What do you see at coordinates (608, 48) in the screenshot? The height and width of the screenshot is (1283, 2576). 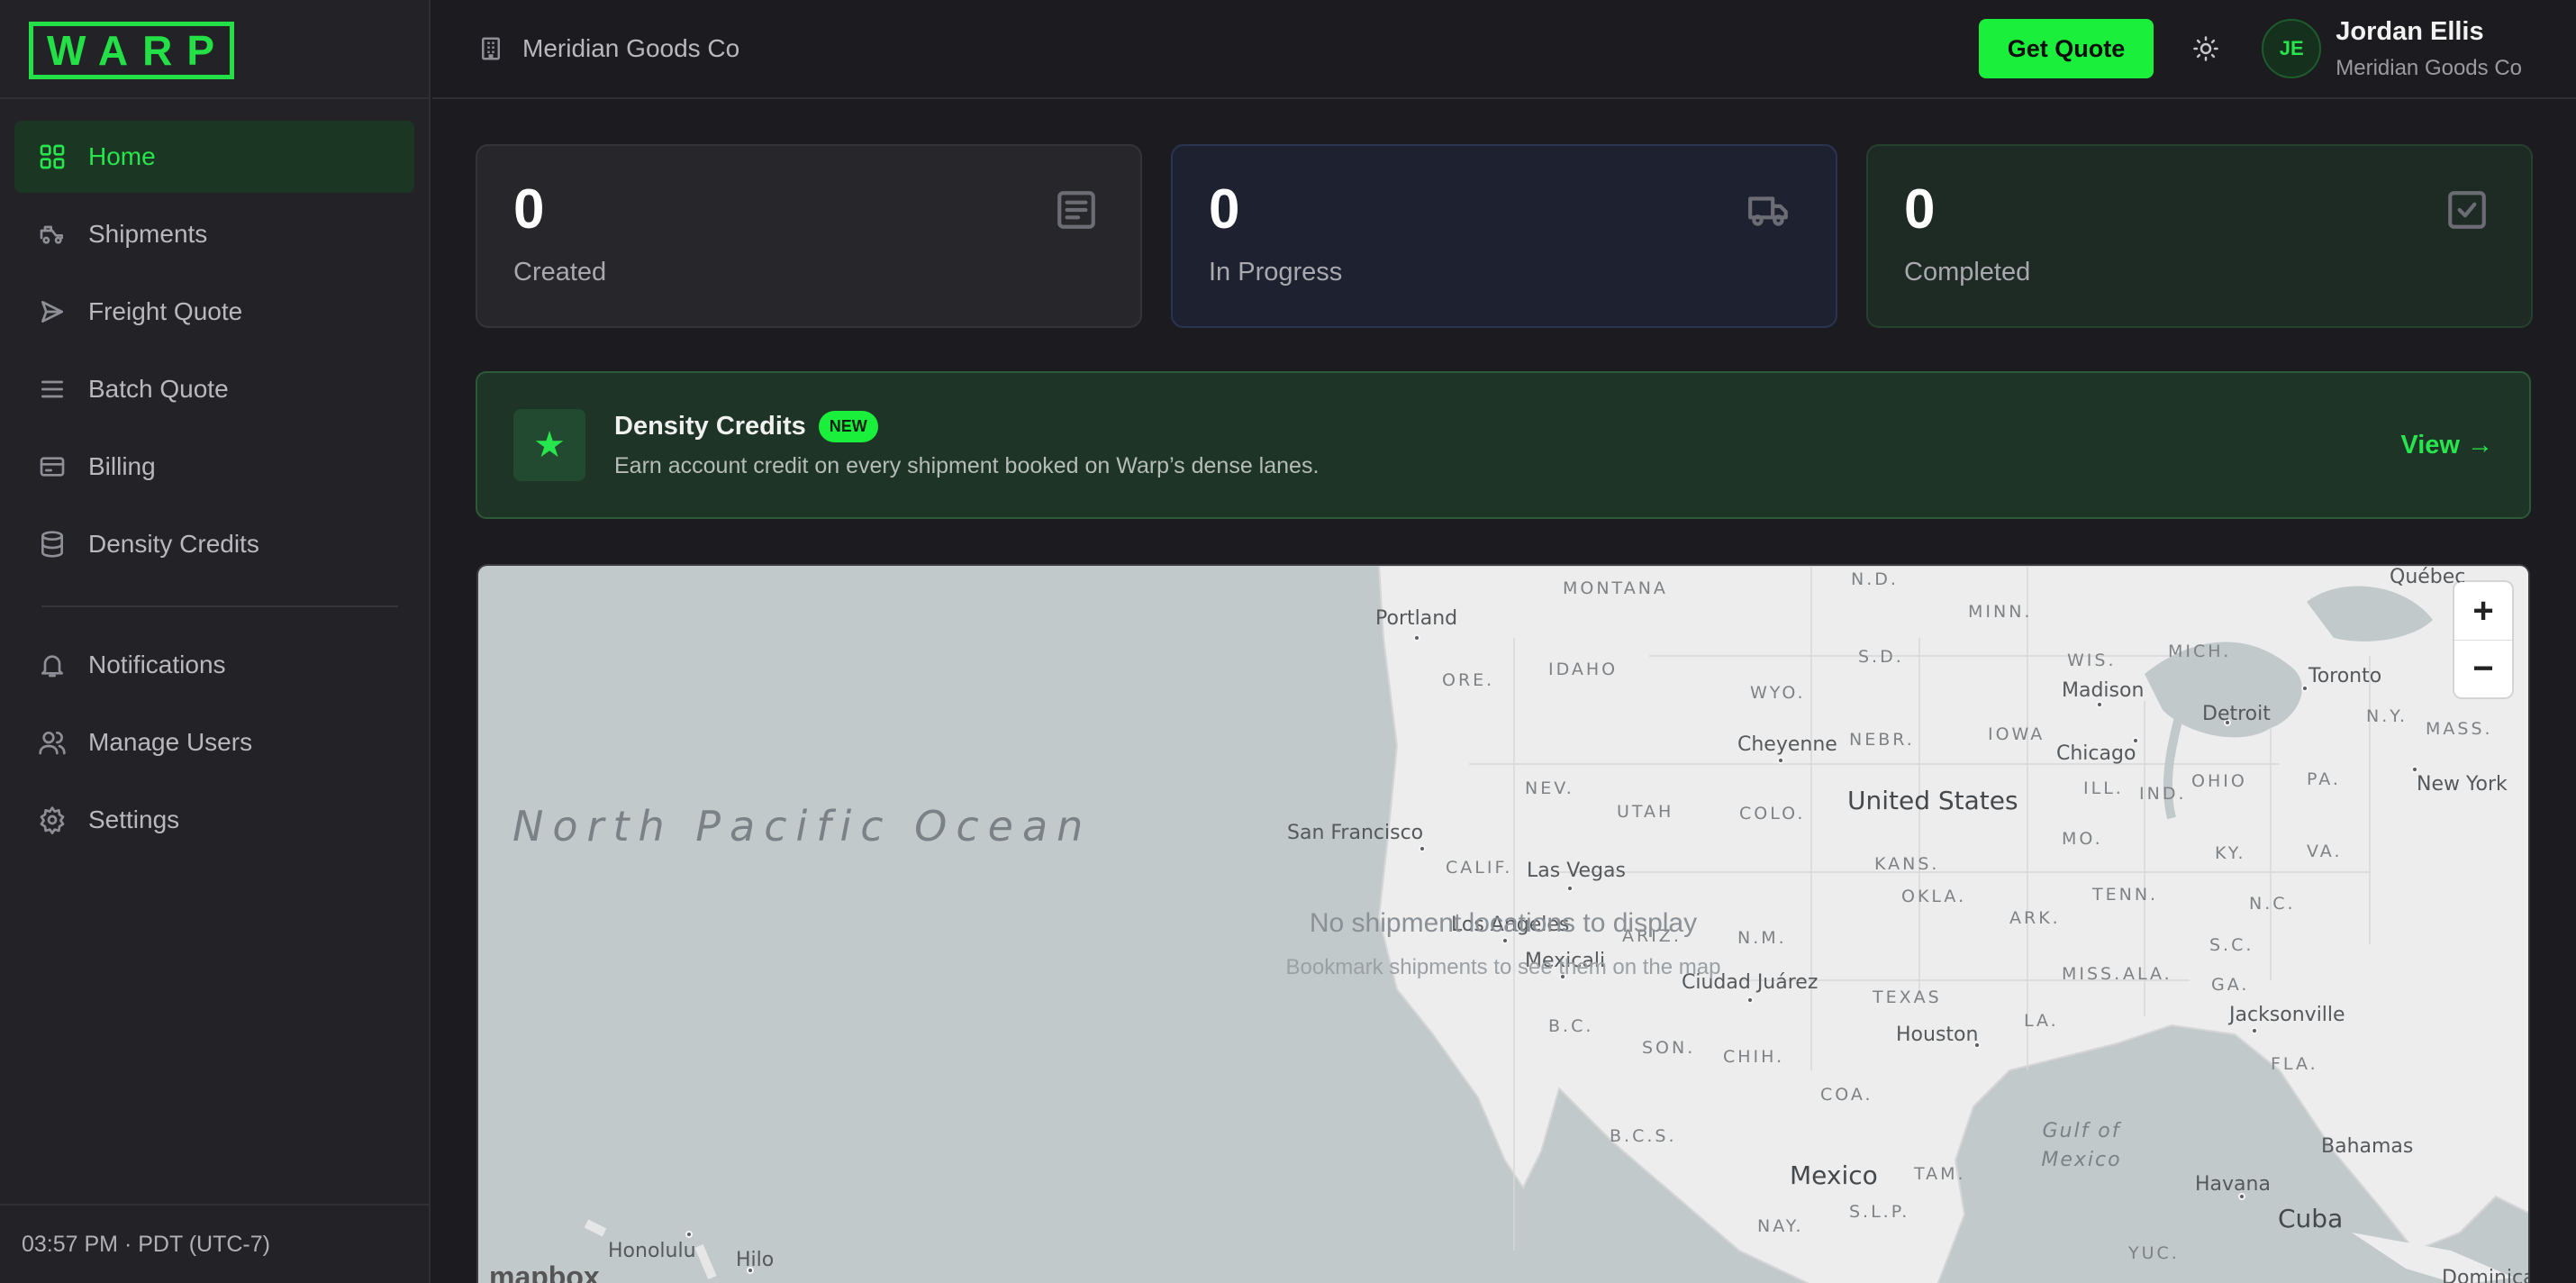 I see `org-selector: Meridian Goods Co` at bounding box center [608, 48].